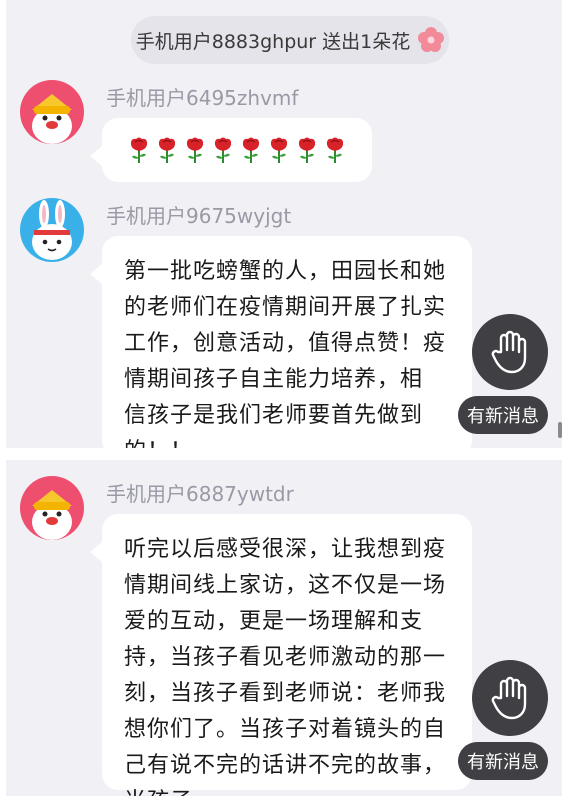 This screenshot has height=800, width=568. What do you see at coordinates (431, 40) in the screenshot?
I see `flower-icon` at bounding box center [431, 40].